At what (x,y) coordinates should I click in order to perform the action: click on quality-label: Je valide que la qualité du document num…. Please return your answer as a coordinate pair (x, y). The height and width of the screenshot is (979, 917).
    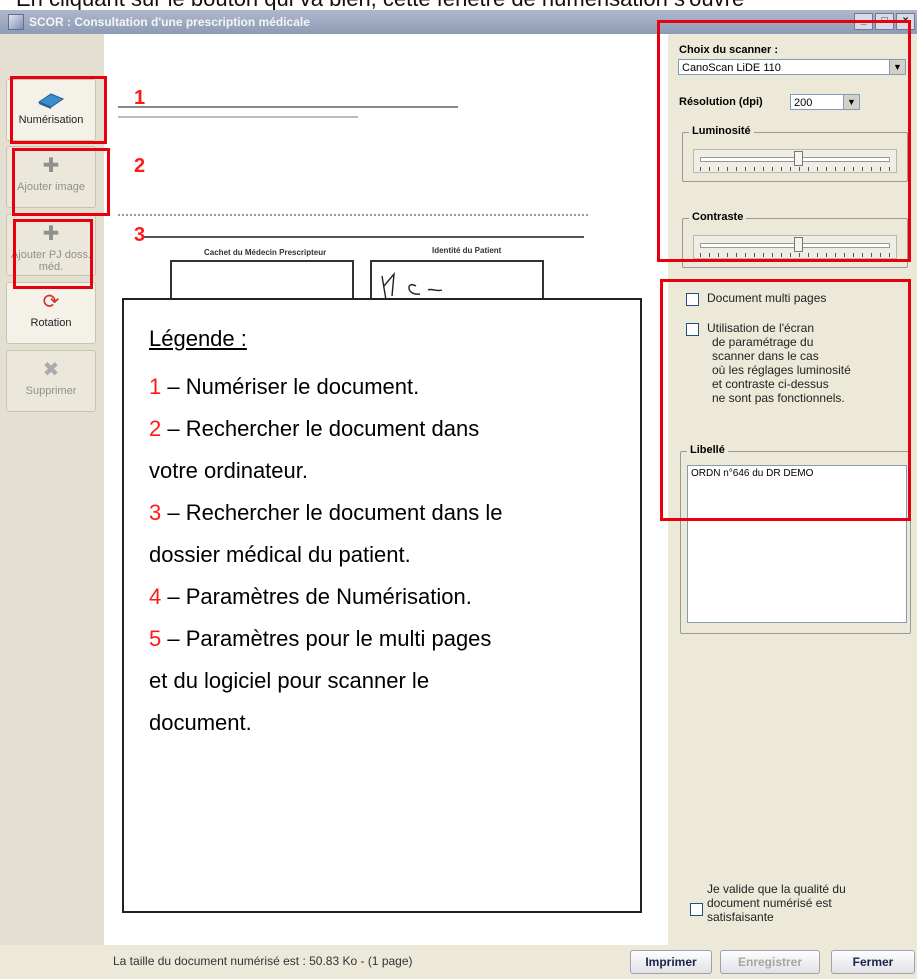
    Looking at the image, I should click on (776, 903).